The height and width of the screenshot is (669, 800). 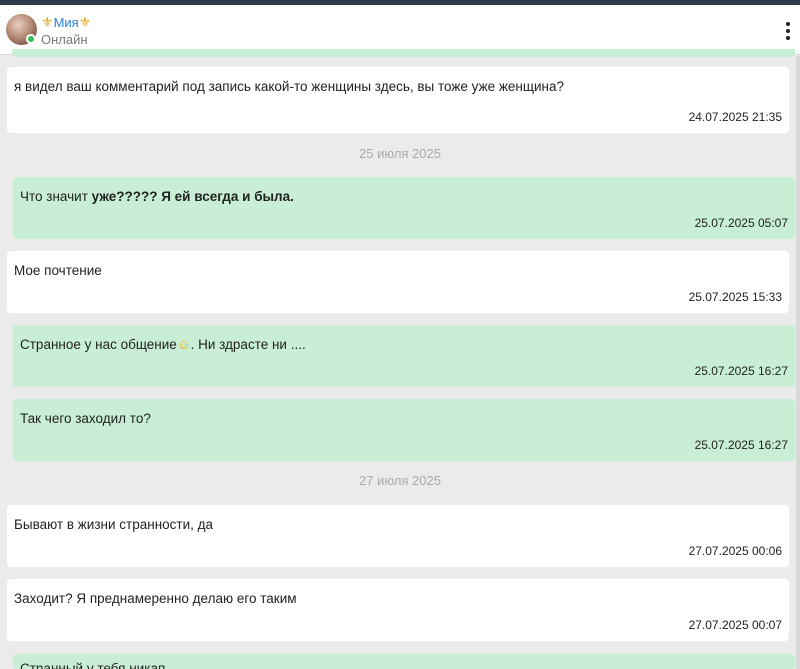 What do you see at coordinates (58, 270) in the screenshot?
I see `message-text: Мое почтение` at bounding box center [58, 270].